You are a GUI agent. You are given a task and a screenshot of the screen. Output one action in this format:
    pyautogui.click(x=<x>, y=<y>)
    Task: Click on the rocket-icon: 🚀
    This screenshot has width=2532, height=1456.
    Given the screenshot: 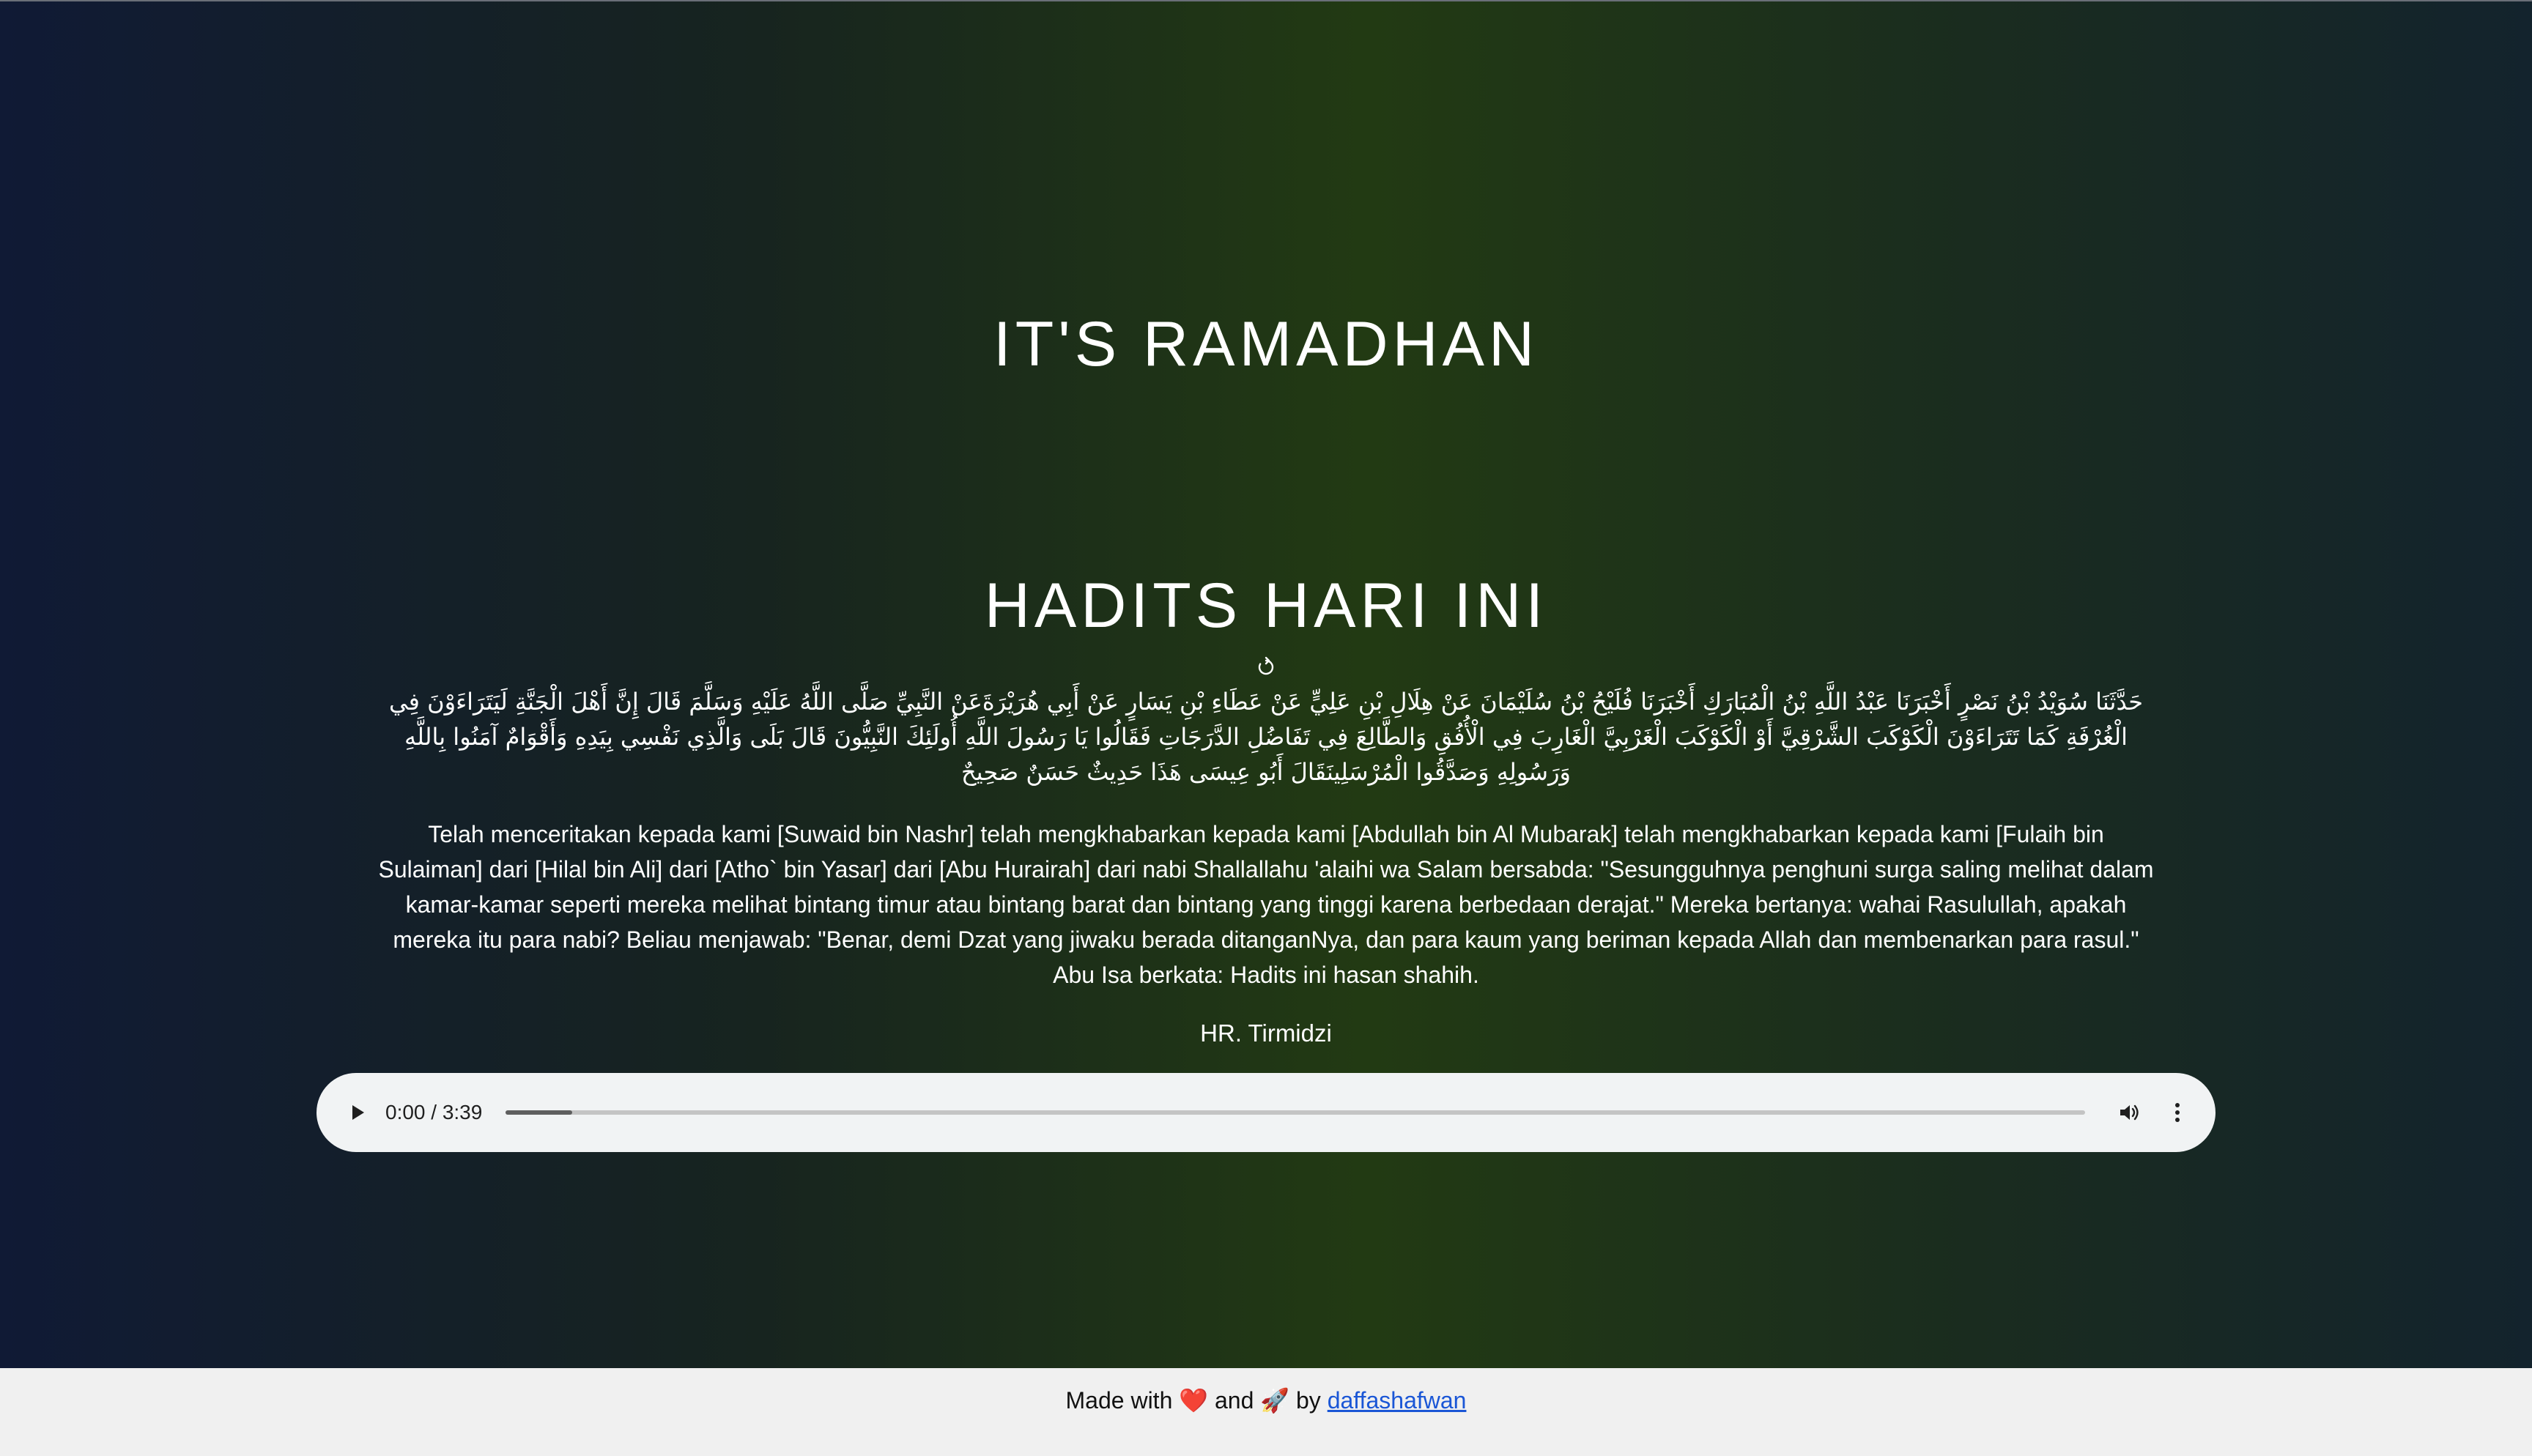 What is the action you would take?
    pyautogui.click(x=1275, y=1400)
    